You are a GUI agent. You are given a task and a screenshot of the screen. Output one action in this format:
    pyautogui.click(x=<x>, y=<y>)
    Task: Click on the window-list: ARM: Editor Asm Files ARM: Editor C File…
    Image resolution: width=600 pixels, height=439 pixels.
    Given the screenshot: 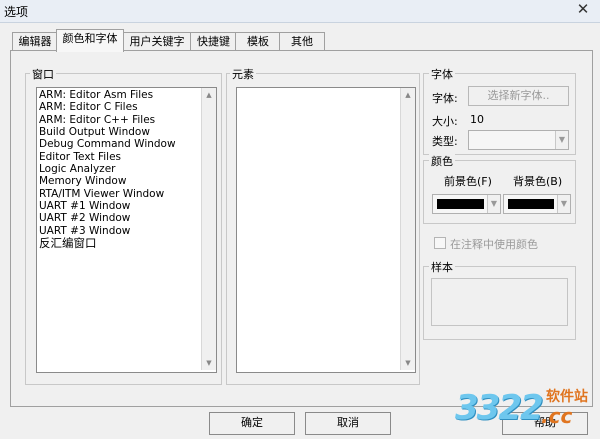 What is the action you would take?
    pyautogui.click(x=119, y=169)
    